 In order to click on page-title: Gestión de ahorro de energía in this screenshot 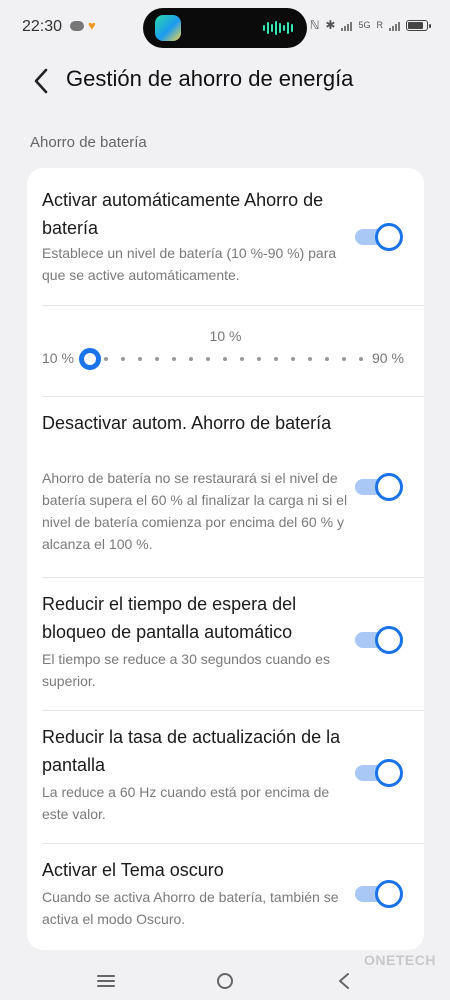, I will do `click(210, 78)`.